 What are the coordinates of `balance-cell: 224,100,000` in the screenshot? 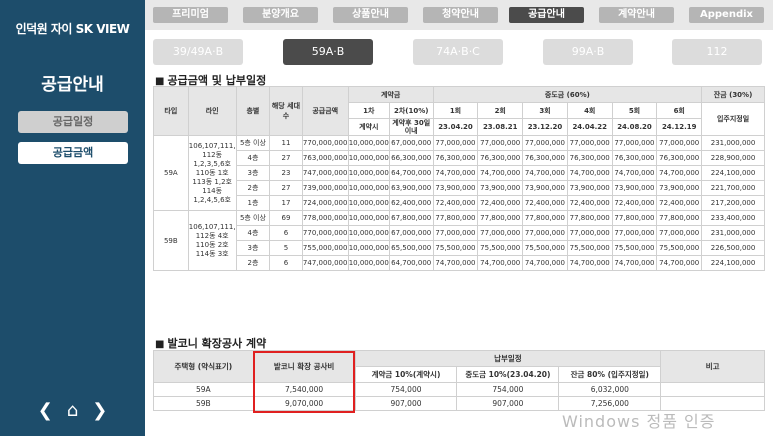 It's located at (733, 173).